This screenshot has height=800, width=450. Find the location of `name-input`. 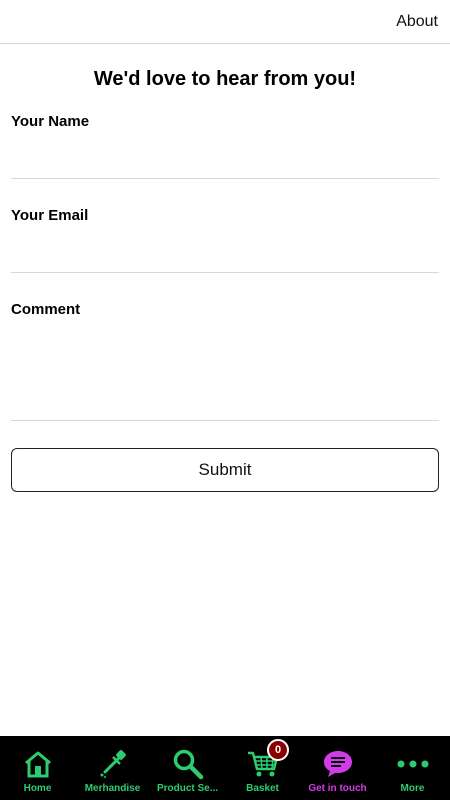

name-input is located at coordinates (225, 156).